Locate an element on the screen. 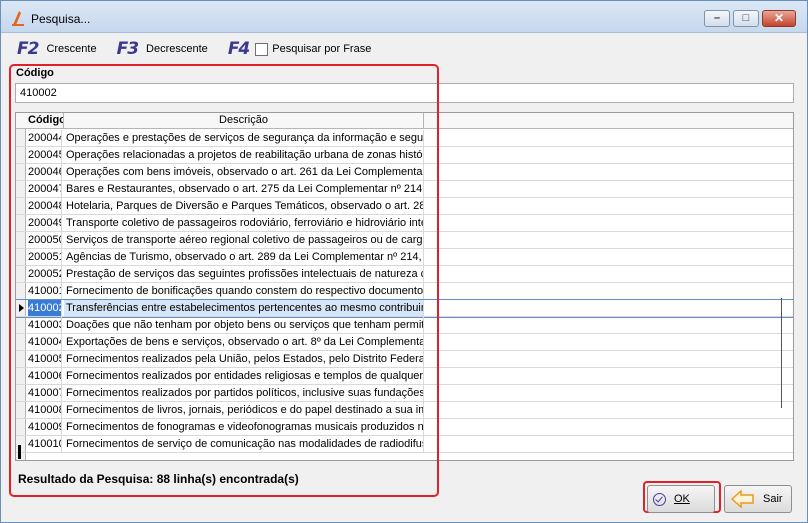 This screenshot has height=523, width=808. phrase-search-checkbox is located at coordinates (262, 49).